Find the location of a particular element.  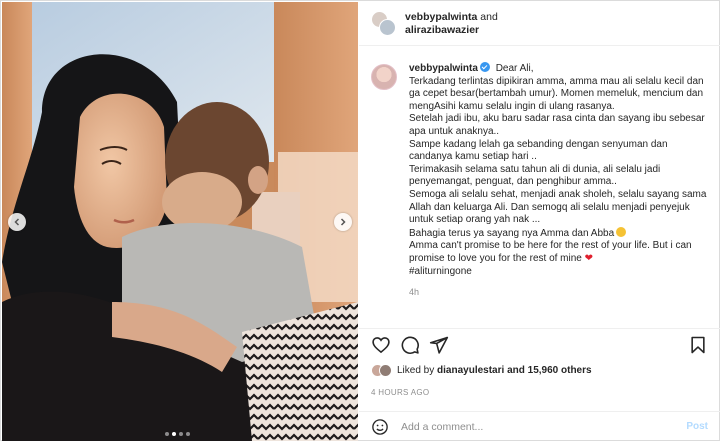

likes-user: dianayulestari is located at coordinates (470, 370).